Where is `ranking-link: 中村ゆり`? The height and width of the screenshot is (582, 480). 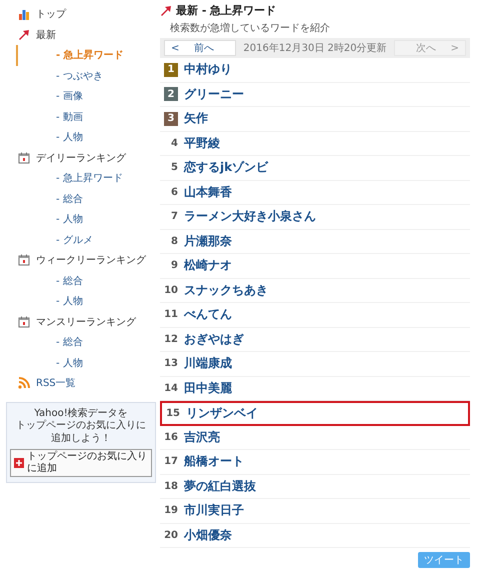 ranking-link: 中村ゆり is located at coordinates (208, 69).